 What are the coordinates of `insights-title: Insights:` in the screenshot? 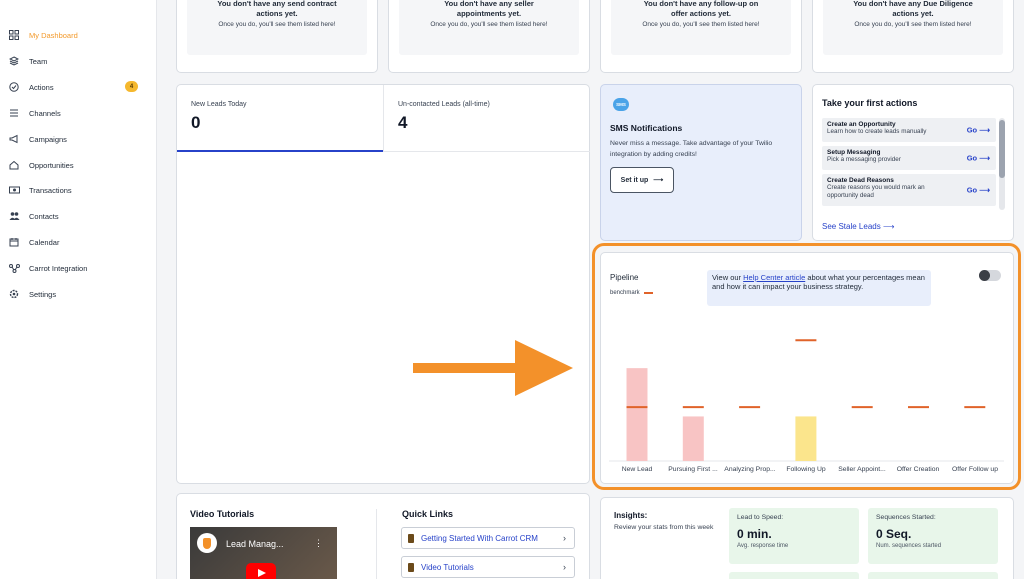 It's located at (631, 515).